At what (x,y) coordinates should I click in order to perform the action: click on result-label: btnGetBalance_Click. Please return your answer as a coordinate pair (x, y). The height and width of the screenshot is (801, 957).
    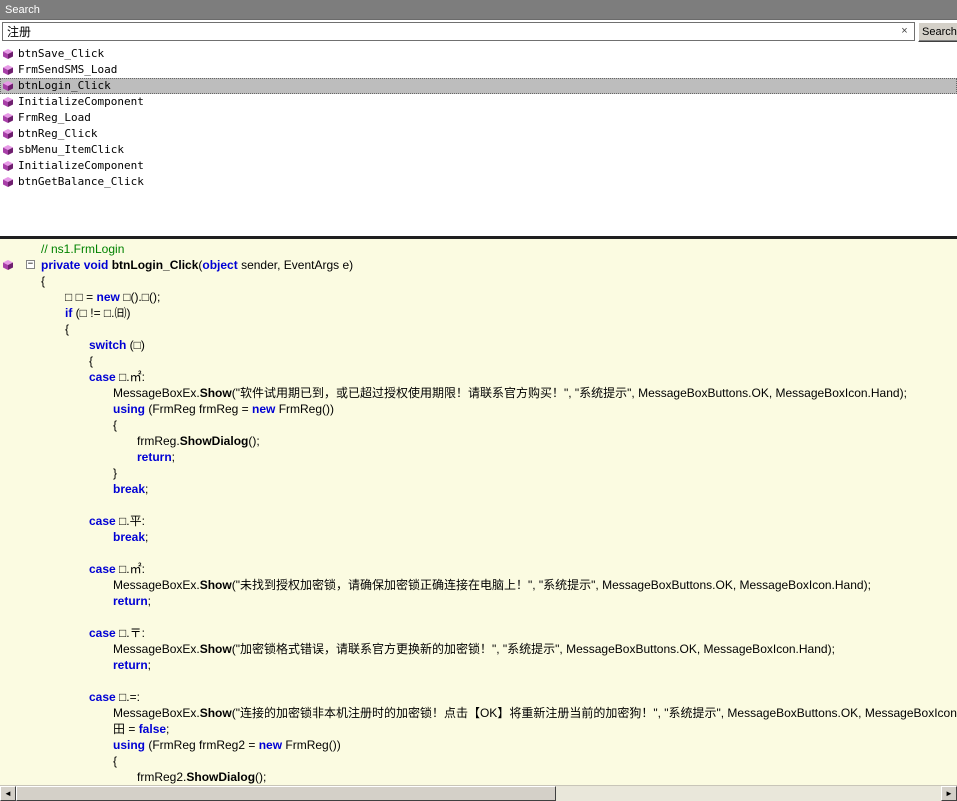
    Looking at the image, I should click on (81, 181).